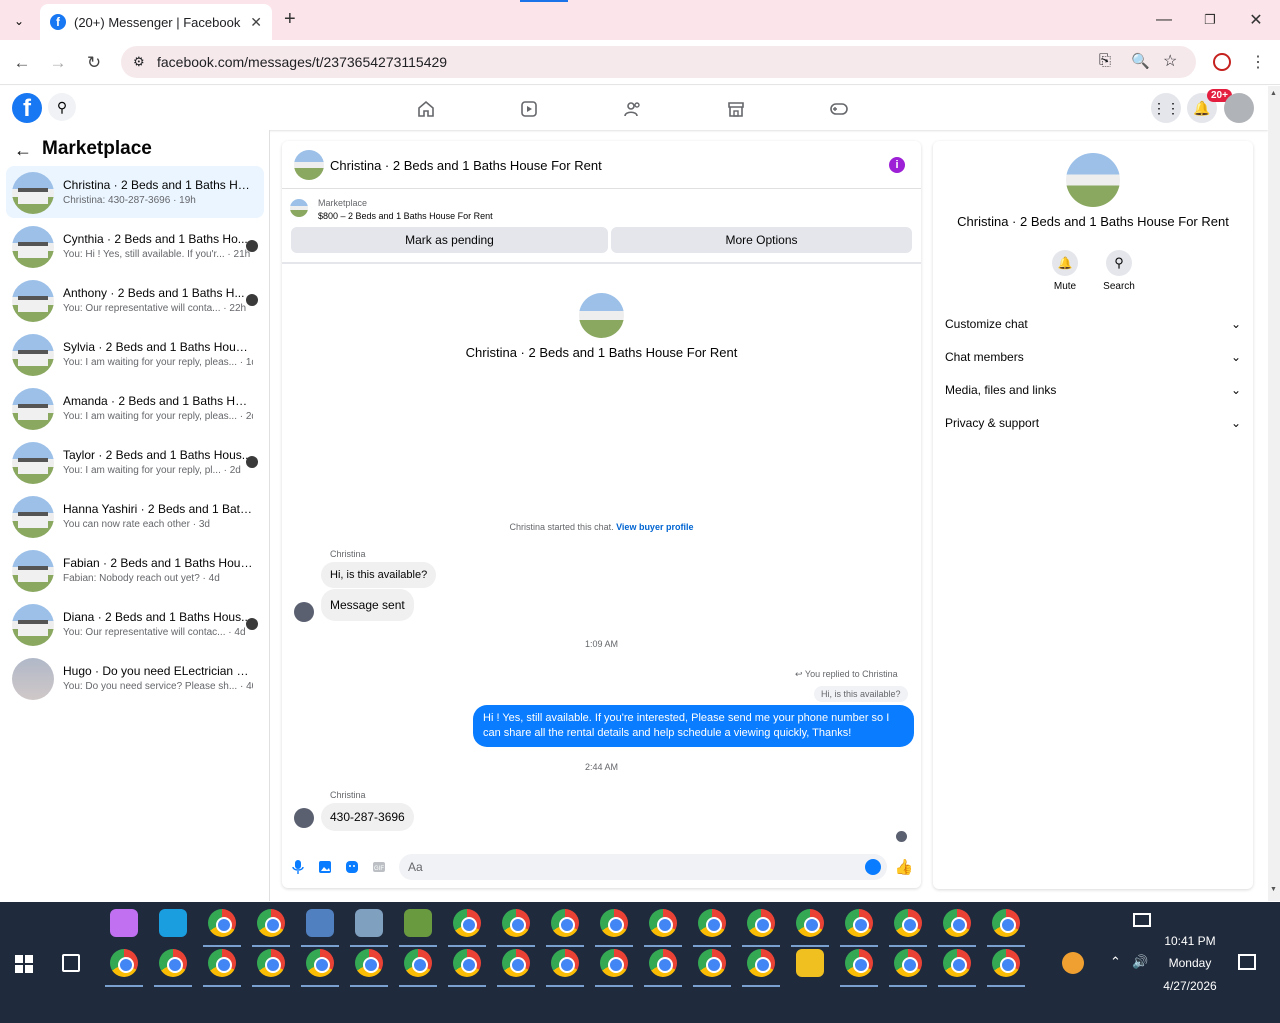 The width and height of the screenshot is (1280, 1023). I want to click on scroll-up-icon: ▲, so click(1273, 93).